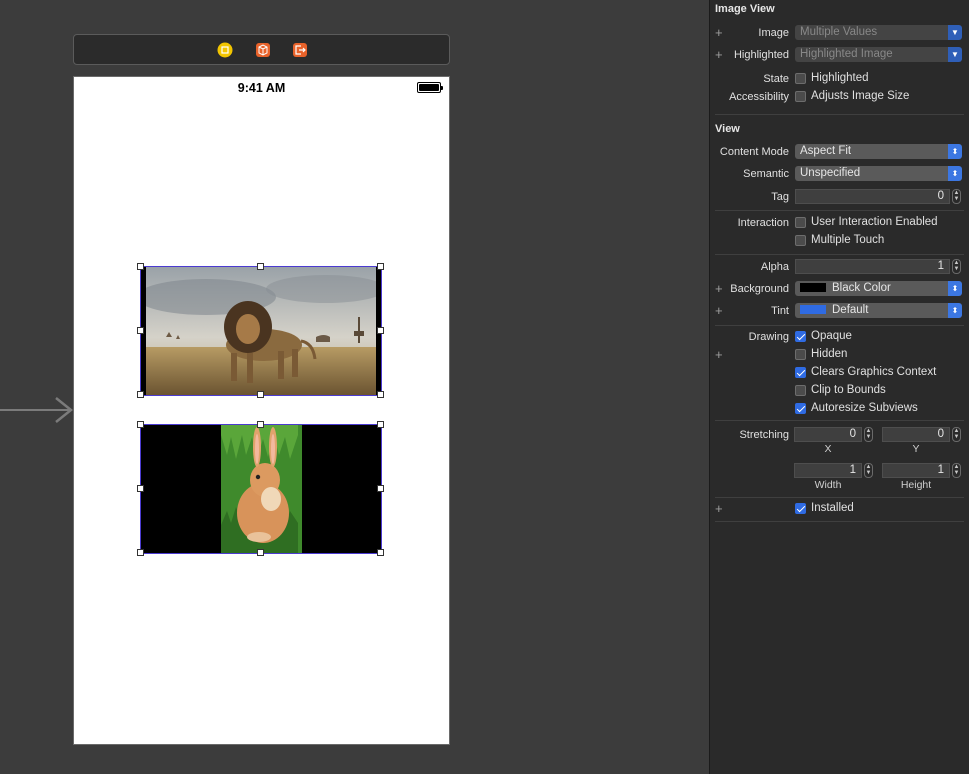 The image size is (969, 774). Describe the element at coordinates (916, 485) in the screenshot. I see `stretching-height-caption: Height` at that location.